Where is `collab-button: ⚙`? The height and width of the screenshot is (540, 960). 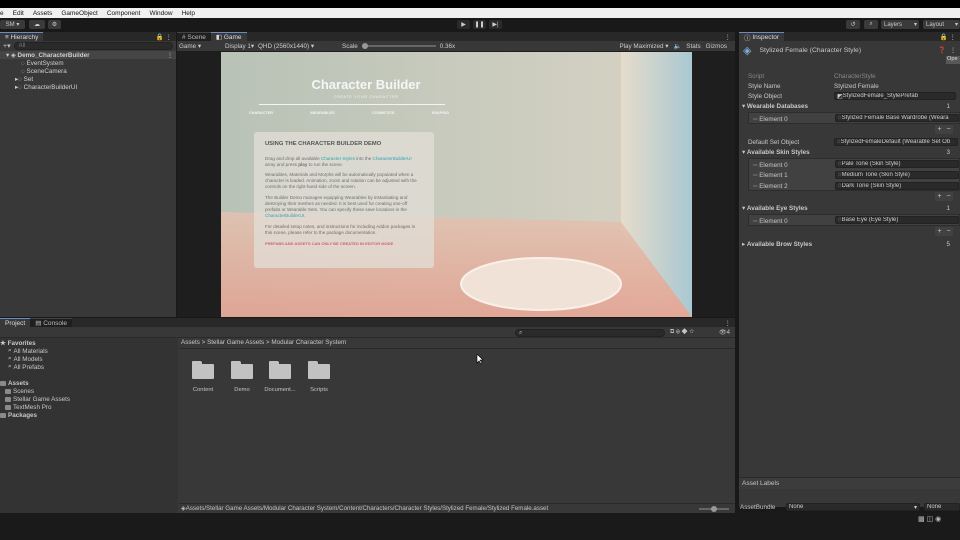
collab-button: ⚙ is located at coordinates (54, 24).